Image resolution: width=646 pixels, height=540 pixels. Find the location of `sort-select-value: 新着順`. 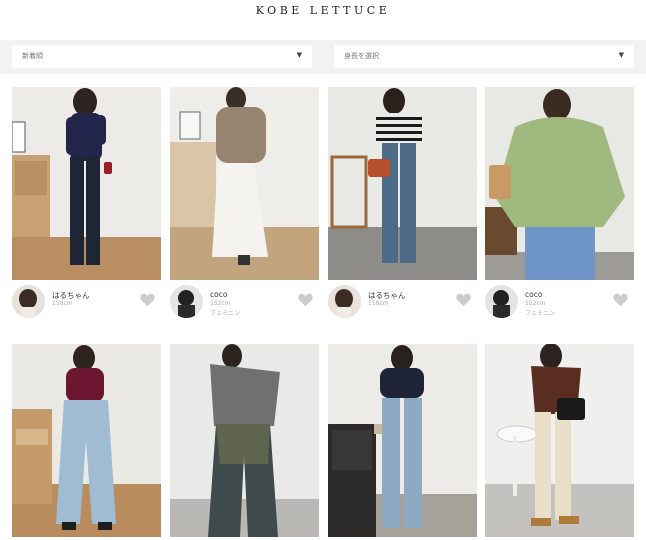

sort-select-value: 新着順 is located at coordinates (32, 56).